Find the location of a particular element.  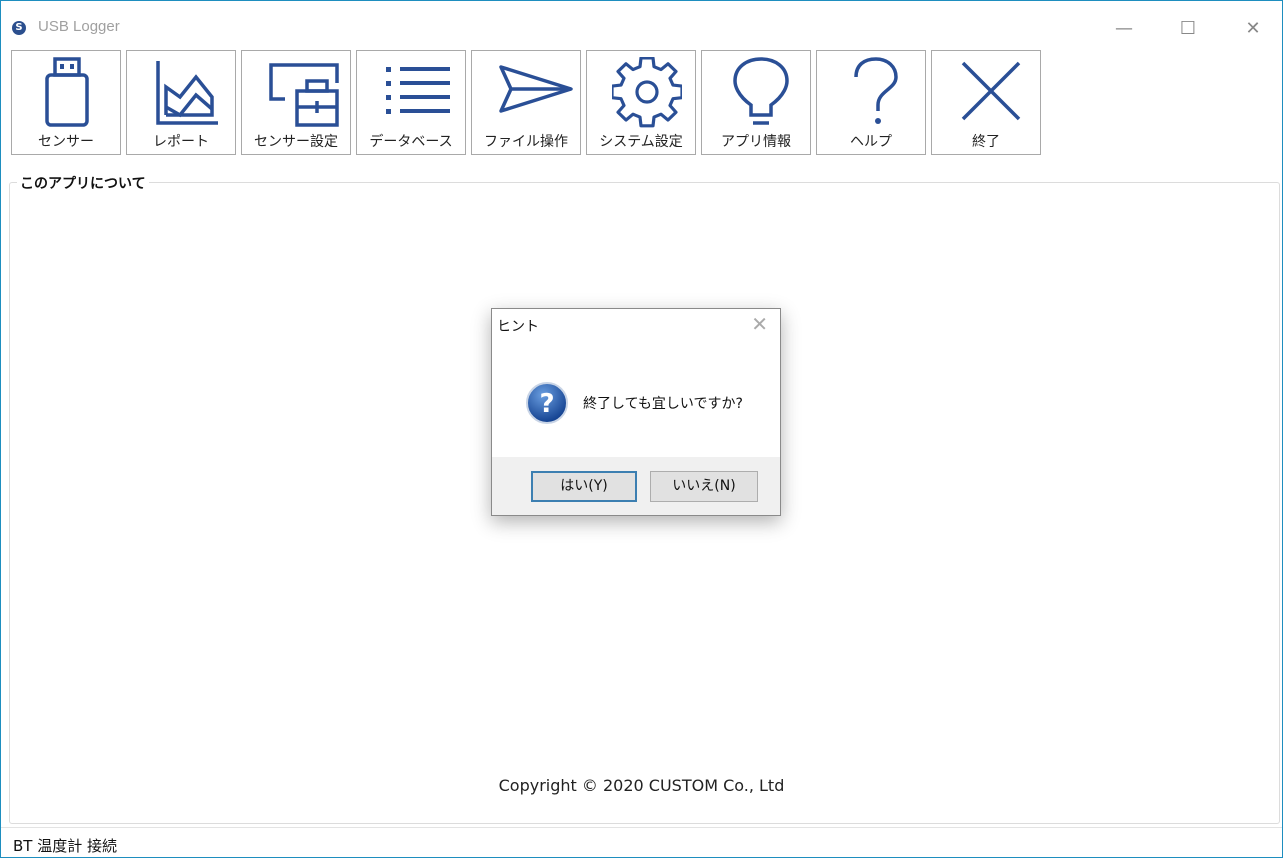

help-button: ヘルプ is located at coordinates (871, 102).